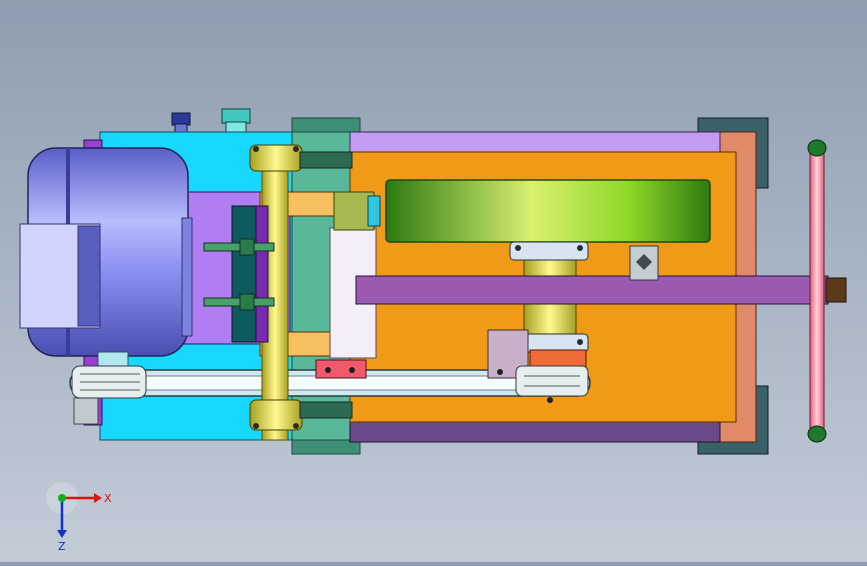 Image resolution: width=867 pixels, height=566 pixels. I want to click on shaft-top-dark, so click(326, 160).